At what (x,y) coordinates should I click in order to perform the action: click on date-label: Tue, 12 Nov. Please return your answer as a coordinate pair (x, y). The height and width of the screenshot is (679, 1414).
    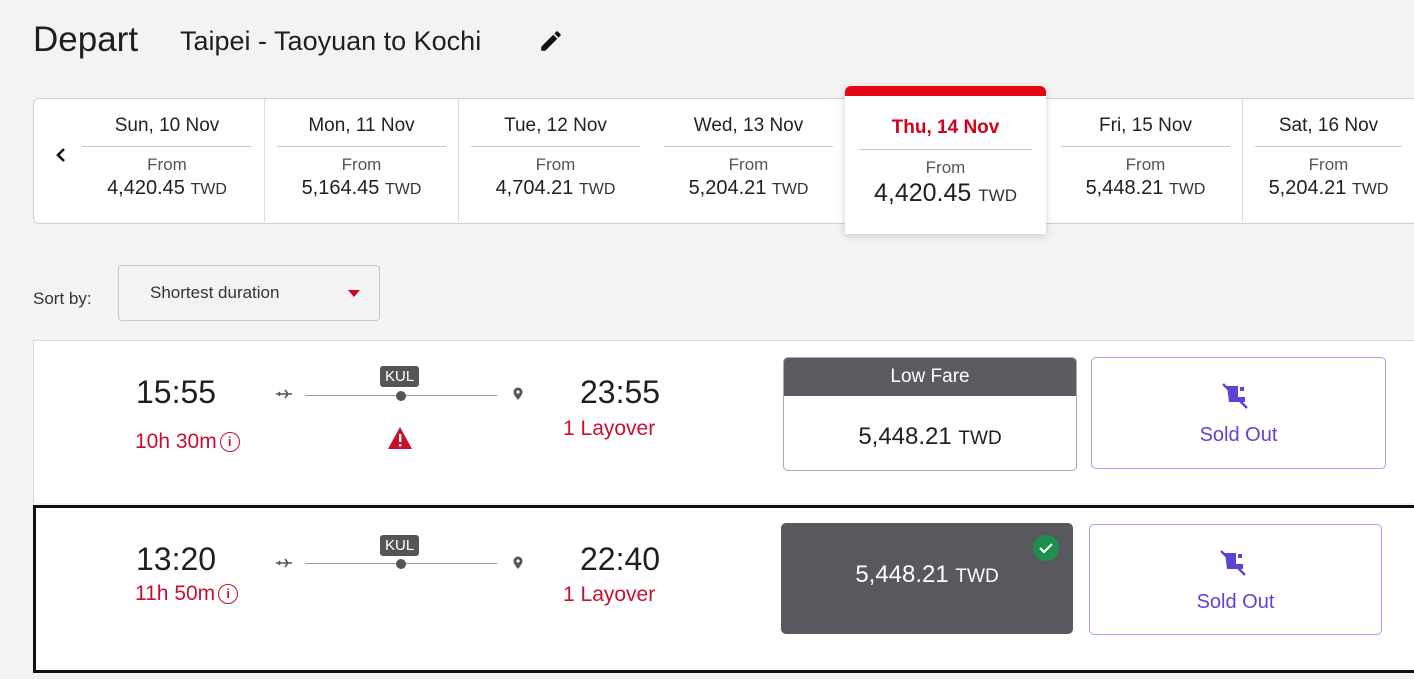
    Looking at the image, I should click on (555, 125).